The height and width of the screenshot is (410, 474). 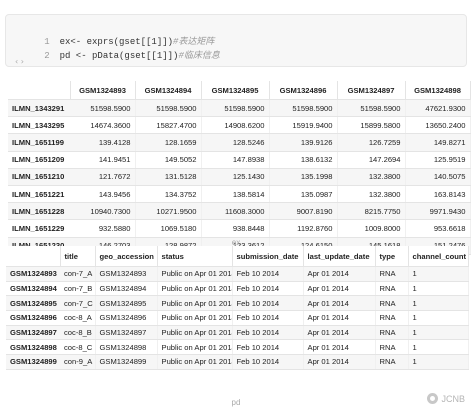 I want to click on table-cell: con-7_C, so click(x=78, y=303).